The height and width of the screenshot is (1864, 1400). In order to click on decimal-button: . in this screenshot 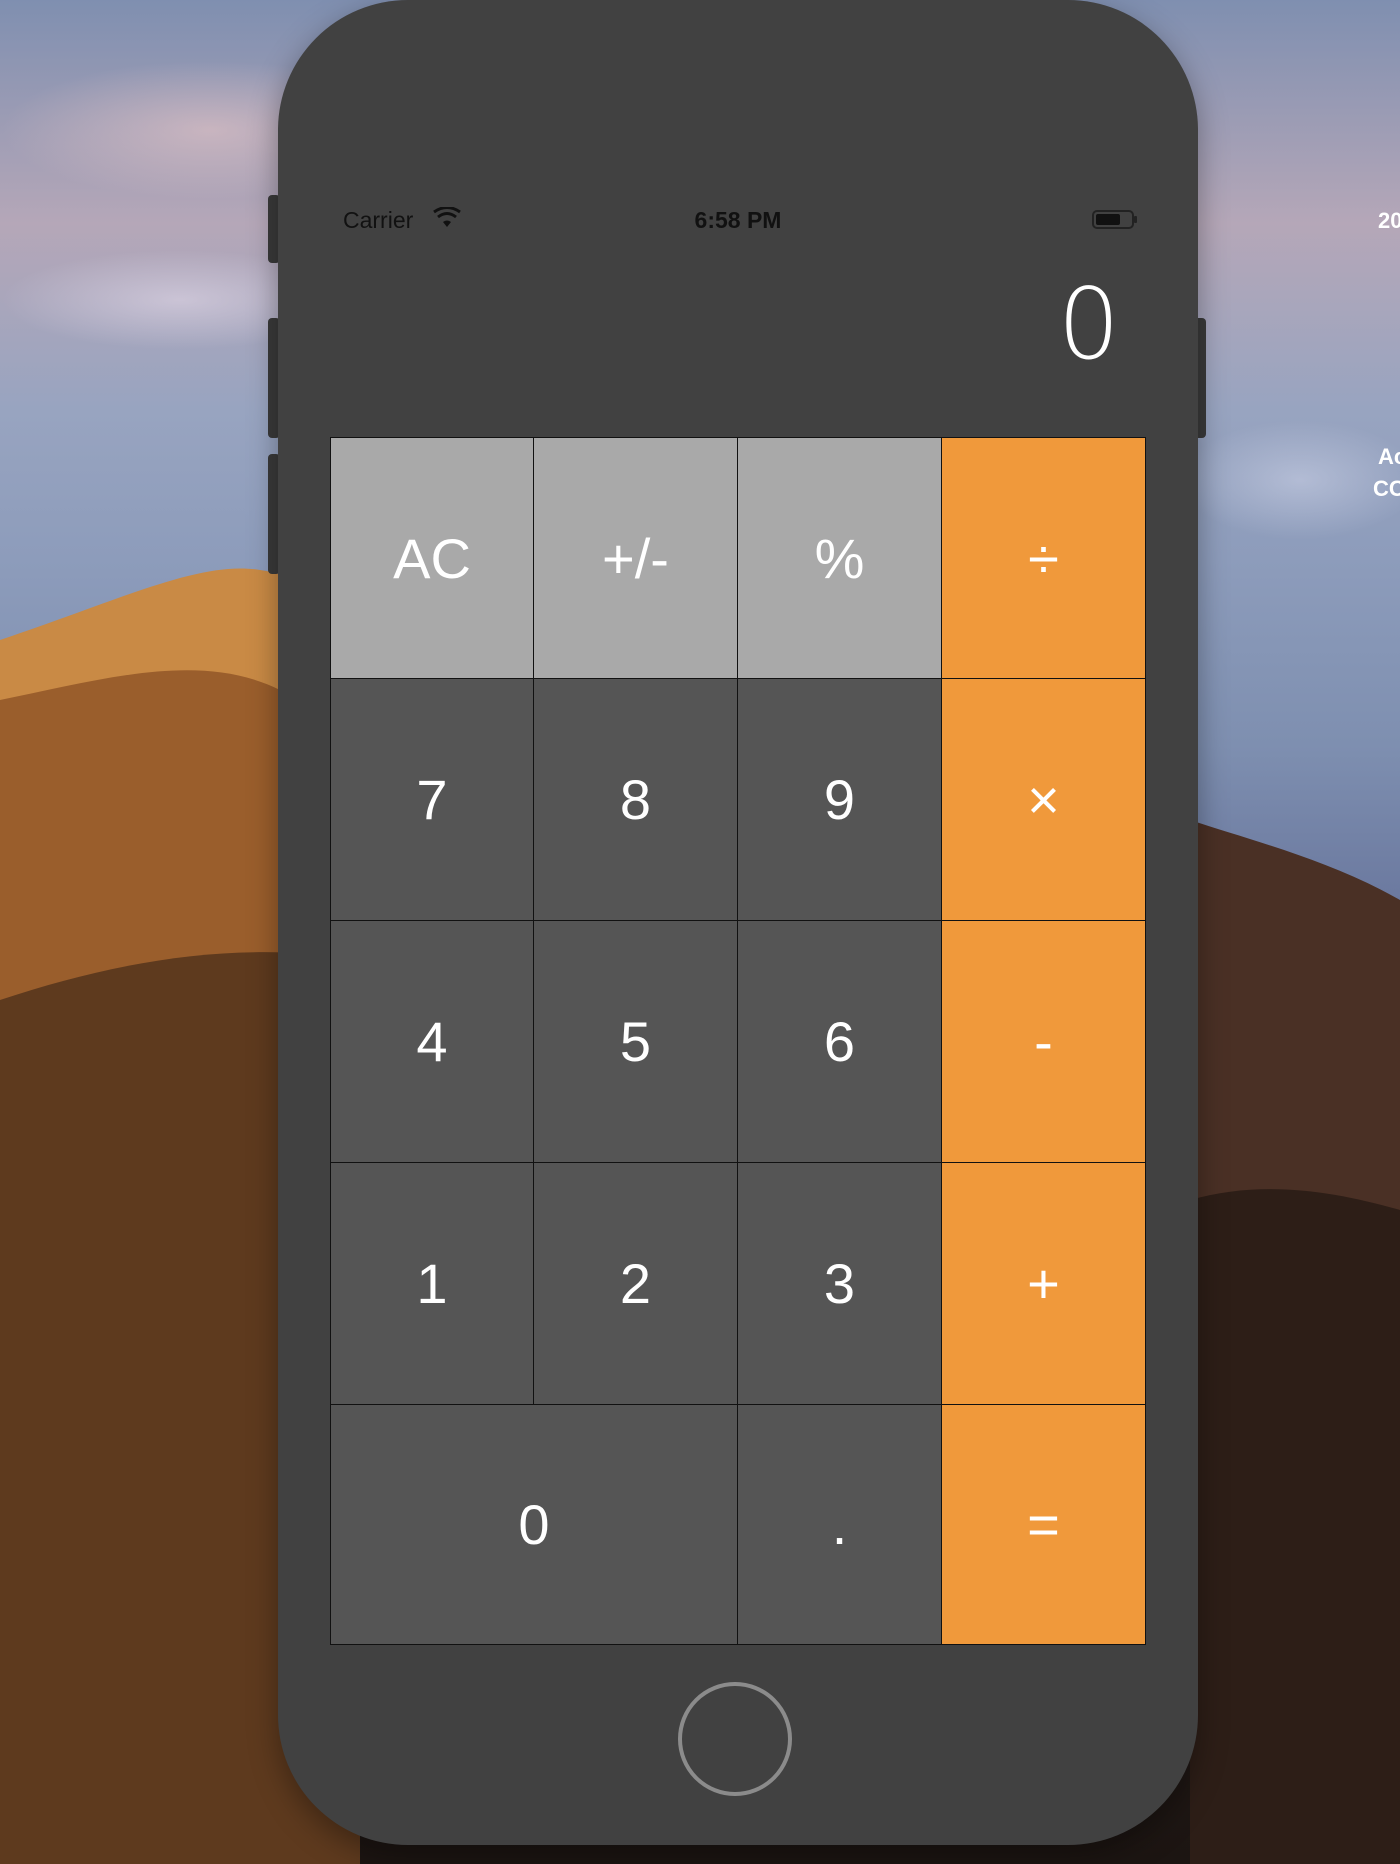, I will do `click(839, 1524)`.